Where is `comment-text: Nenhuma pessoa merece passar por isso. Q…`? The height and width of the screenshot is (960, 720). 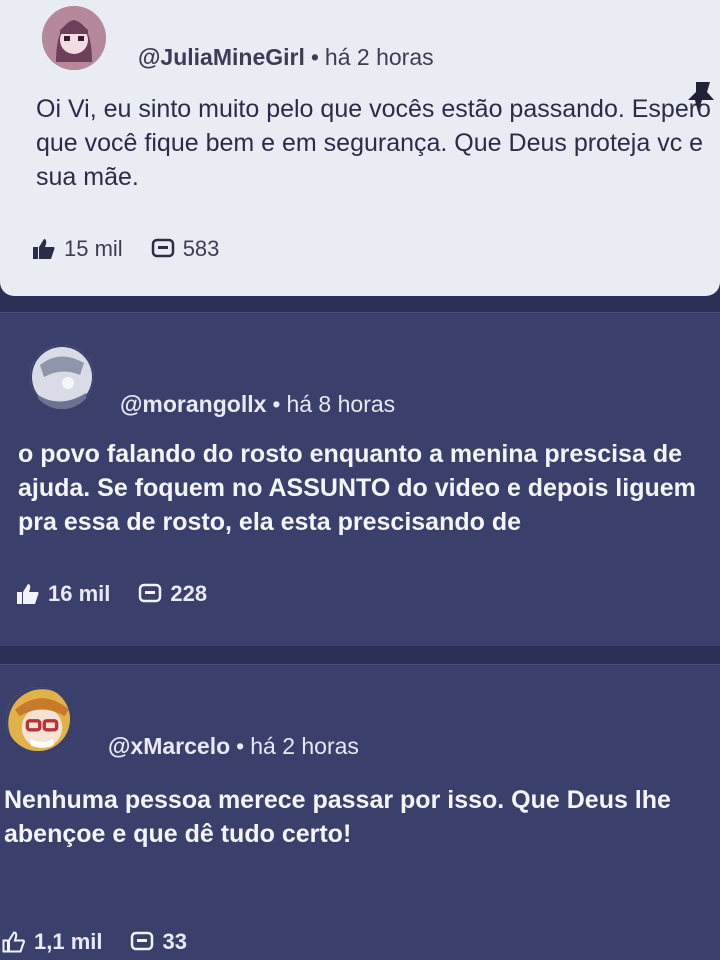
comment-text: Nenhuma pessoa merece passar por isso. Q… is located at coordinates (337, 817).